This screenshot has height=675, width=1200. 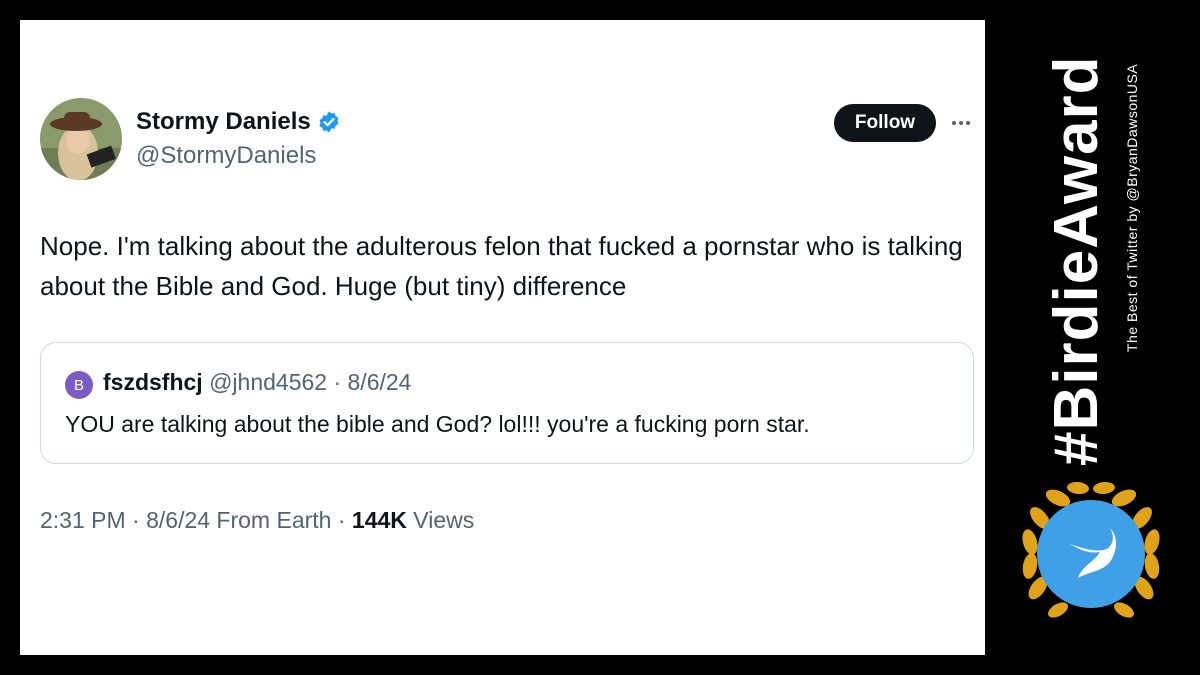 What do you see at coordinates (440, 520) in the screenshot?
I see `views-label: Views` at bounding box center [440, 520].